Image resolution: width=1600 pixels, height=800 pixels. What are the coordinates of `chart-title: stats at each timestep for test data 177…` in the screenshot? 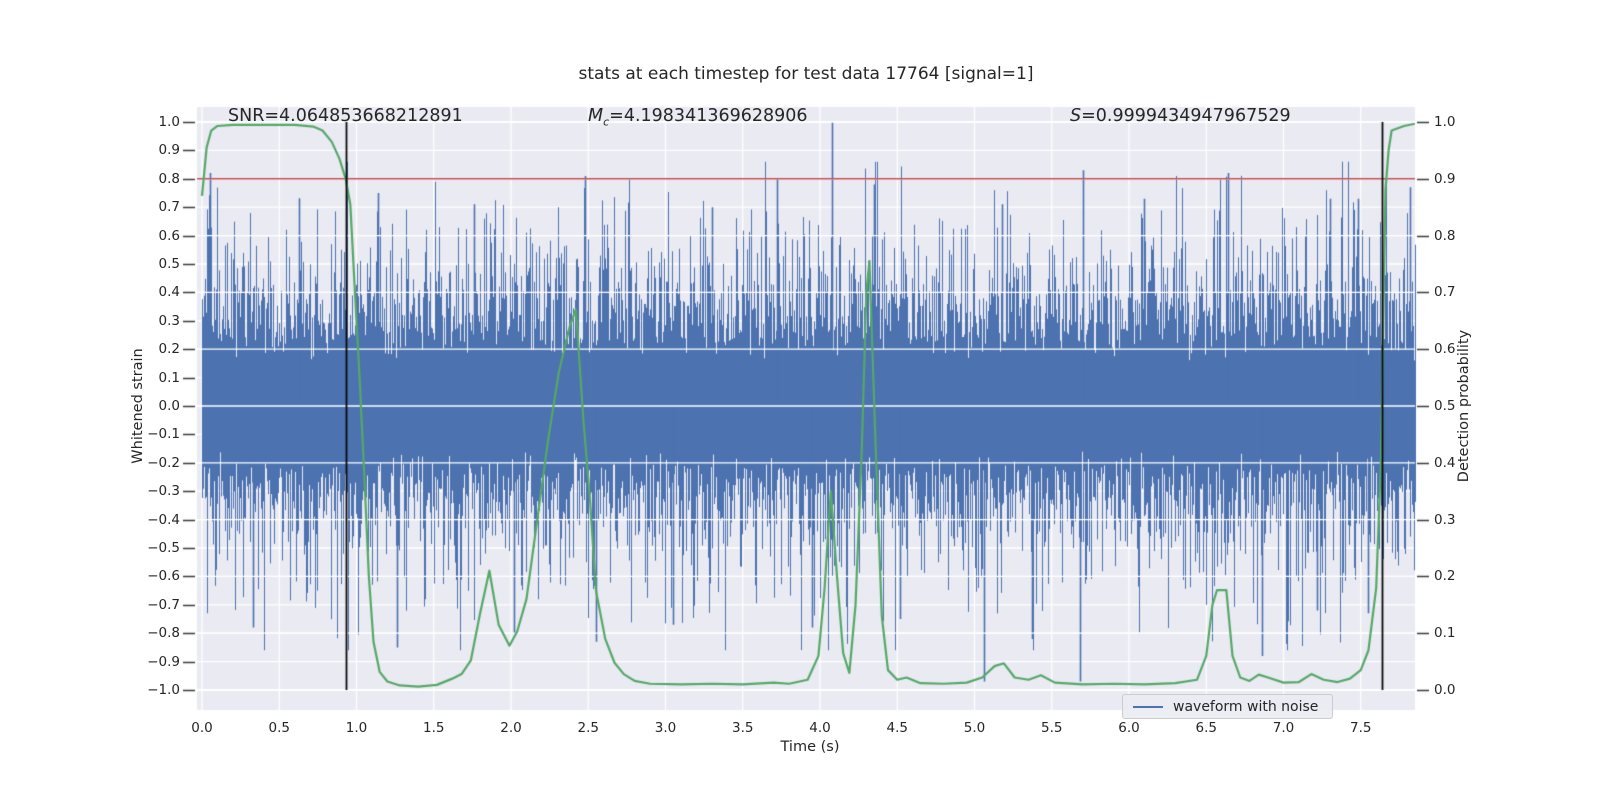 It's located at (806, 74).